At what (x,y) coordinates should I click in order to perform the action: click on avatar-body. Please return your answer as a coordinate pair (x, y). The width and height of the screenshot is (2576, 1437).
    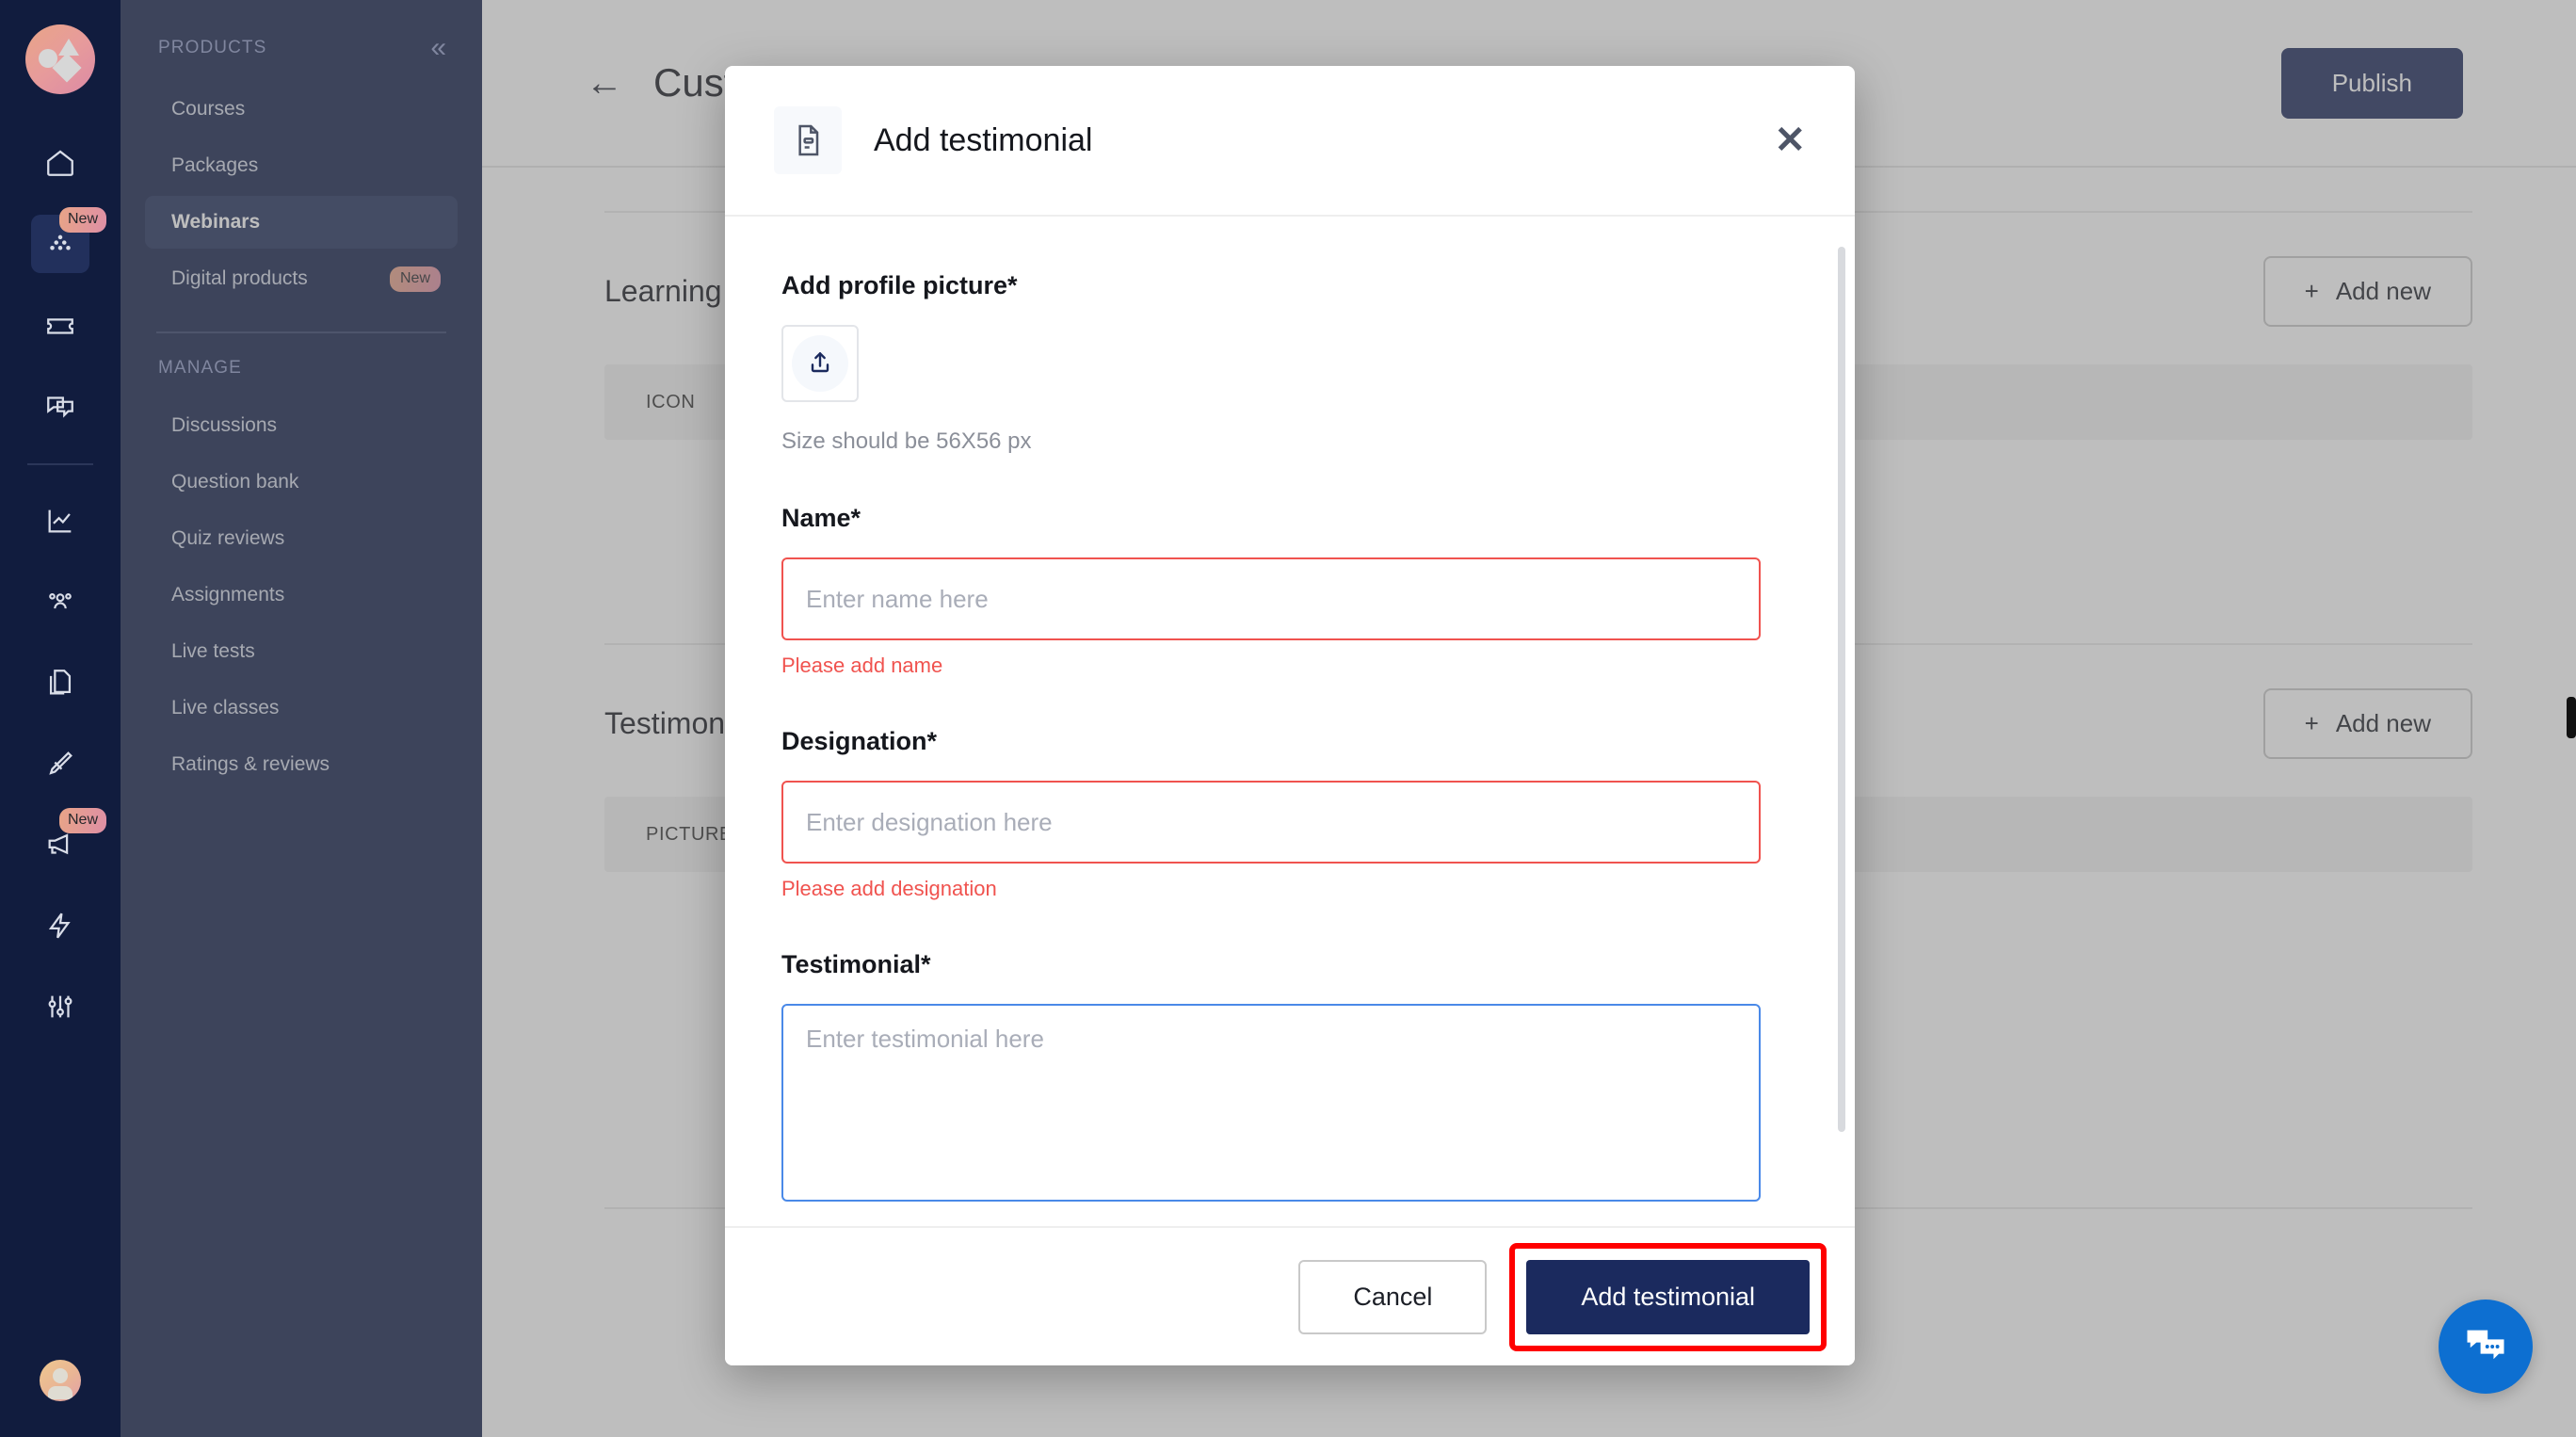
    Looking at the image, I should click on (60, 1393).